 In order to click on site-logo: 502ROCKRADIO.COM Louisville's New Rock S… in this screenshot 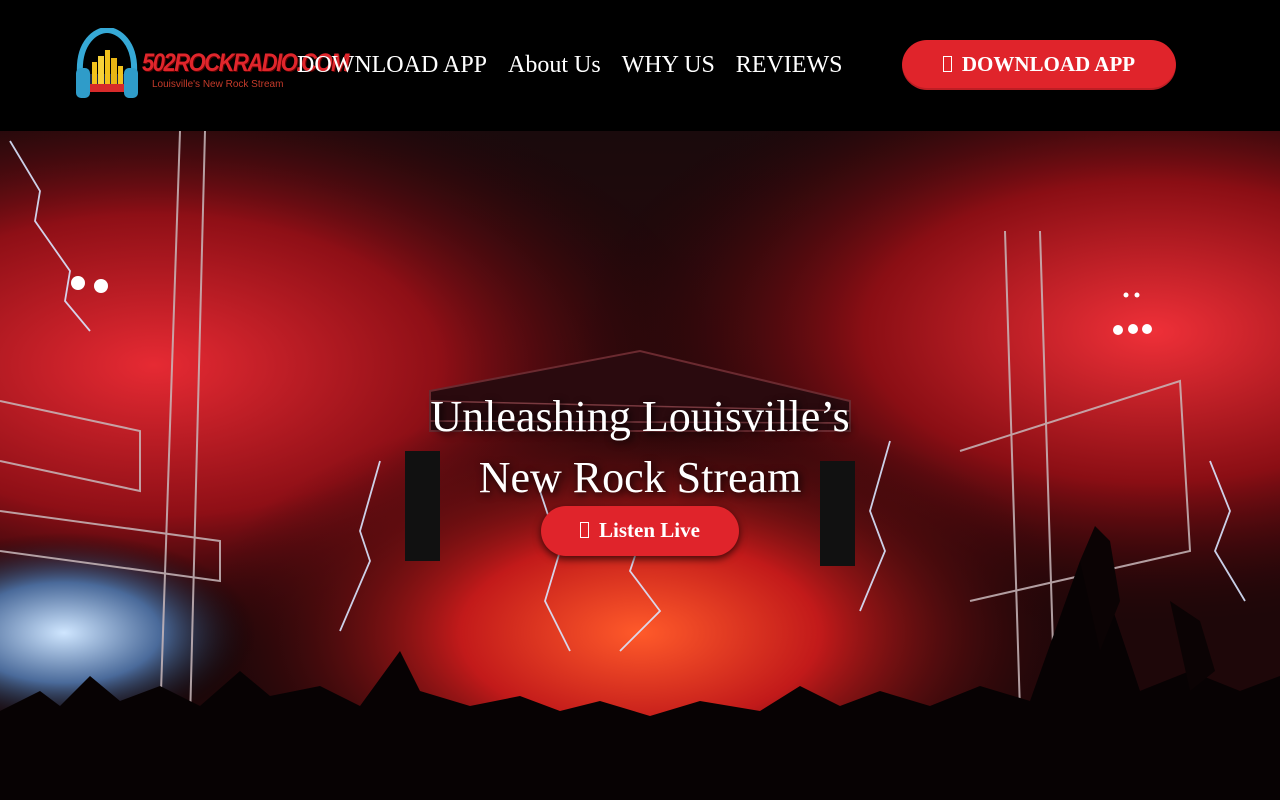, I will do `click(211, 66)`.